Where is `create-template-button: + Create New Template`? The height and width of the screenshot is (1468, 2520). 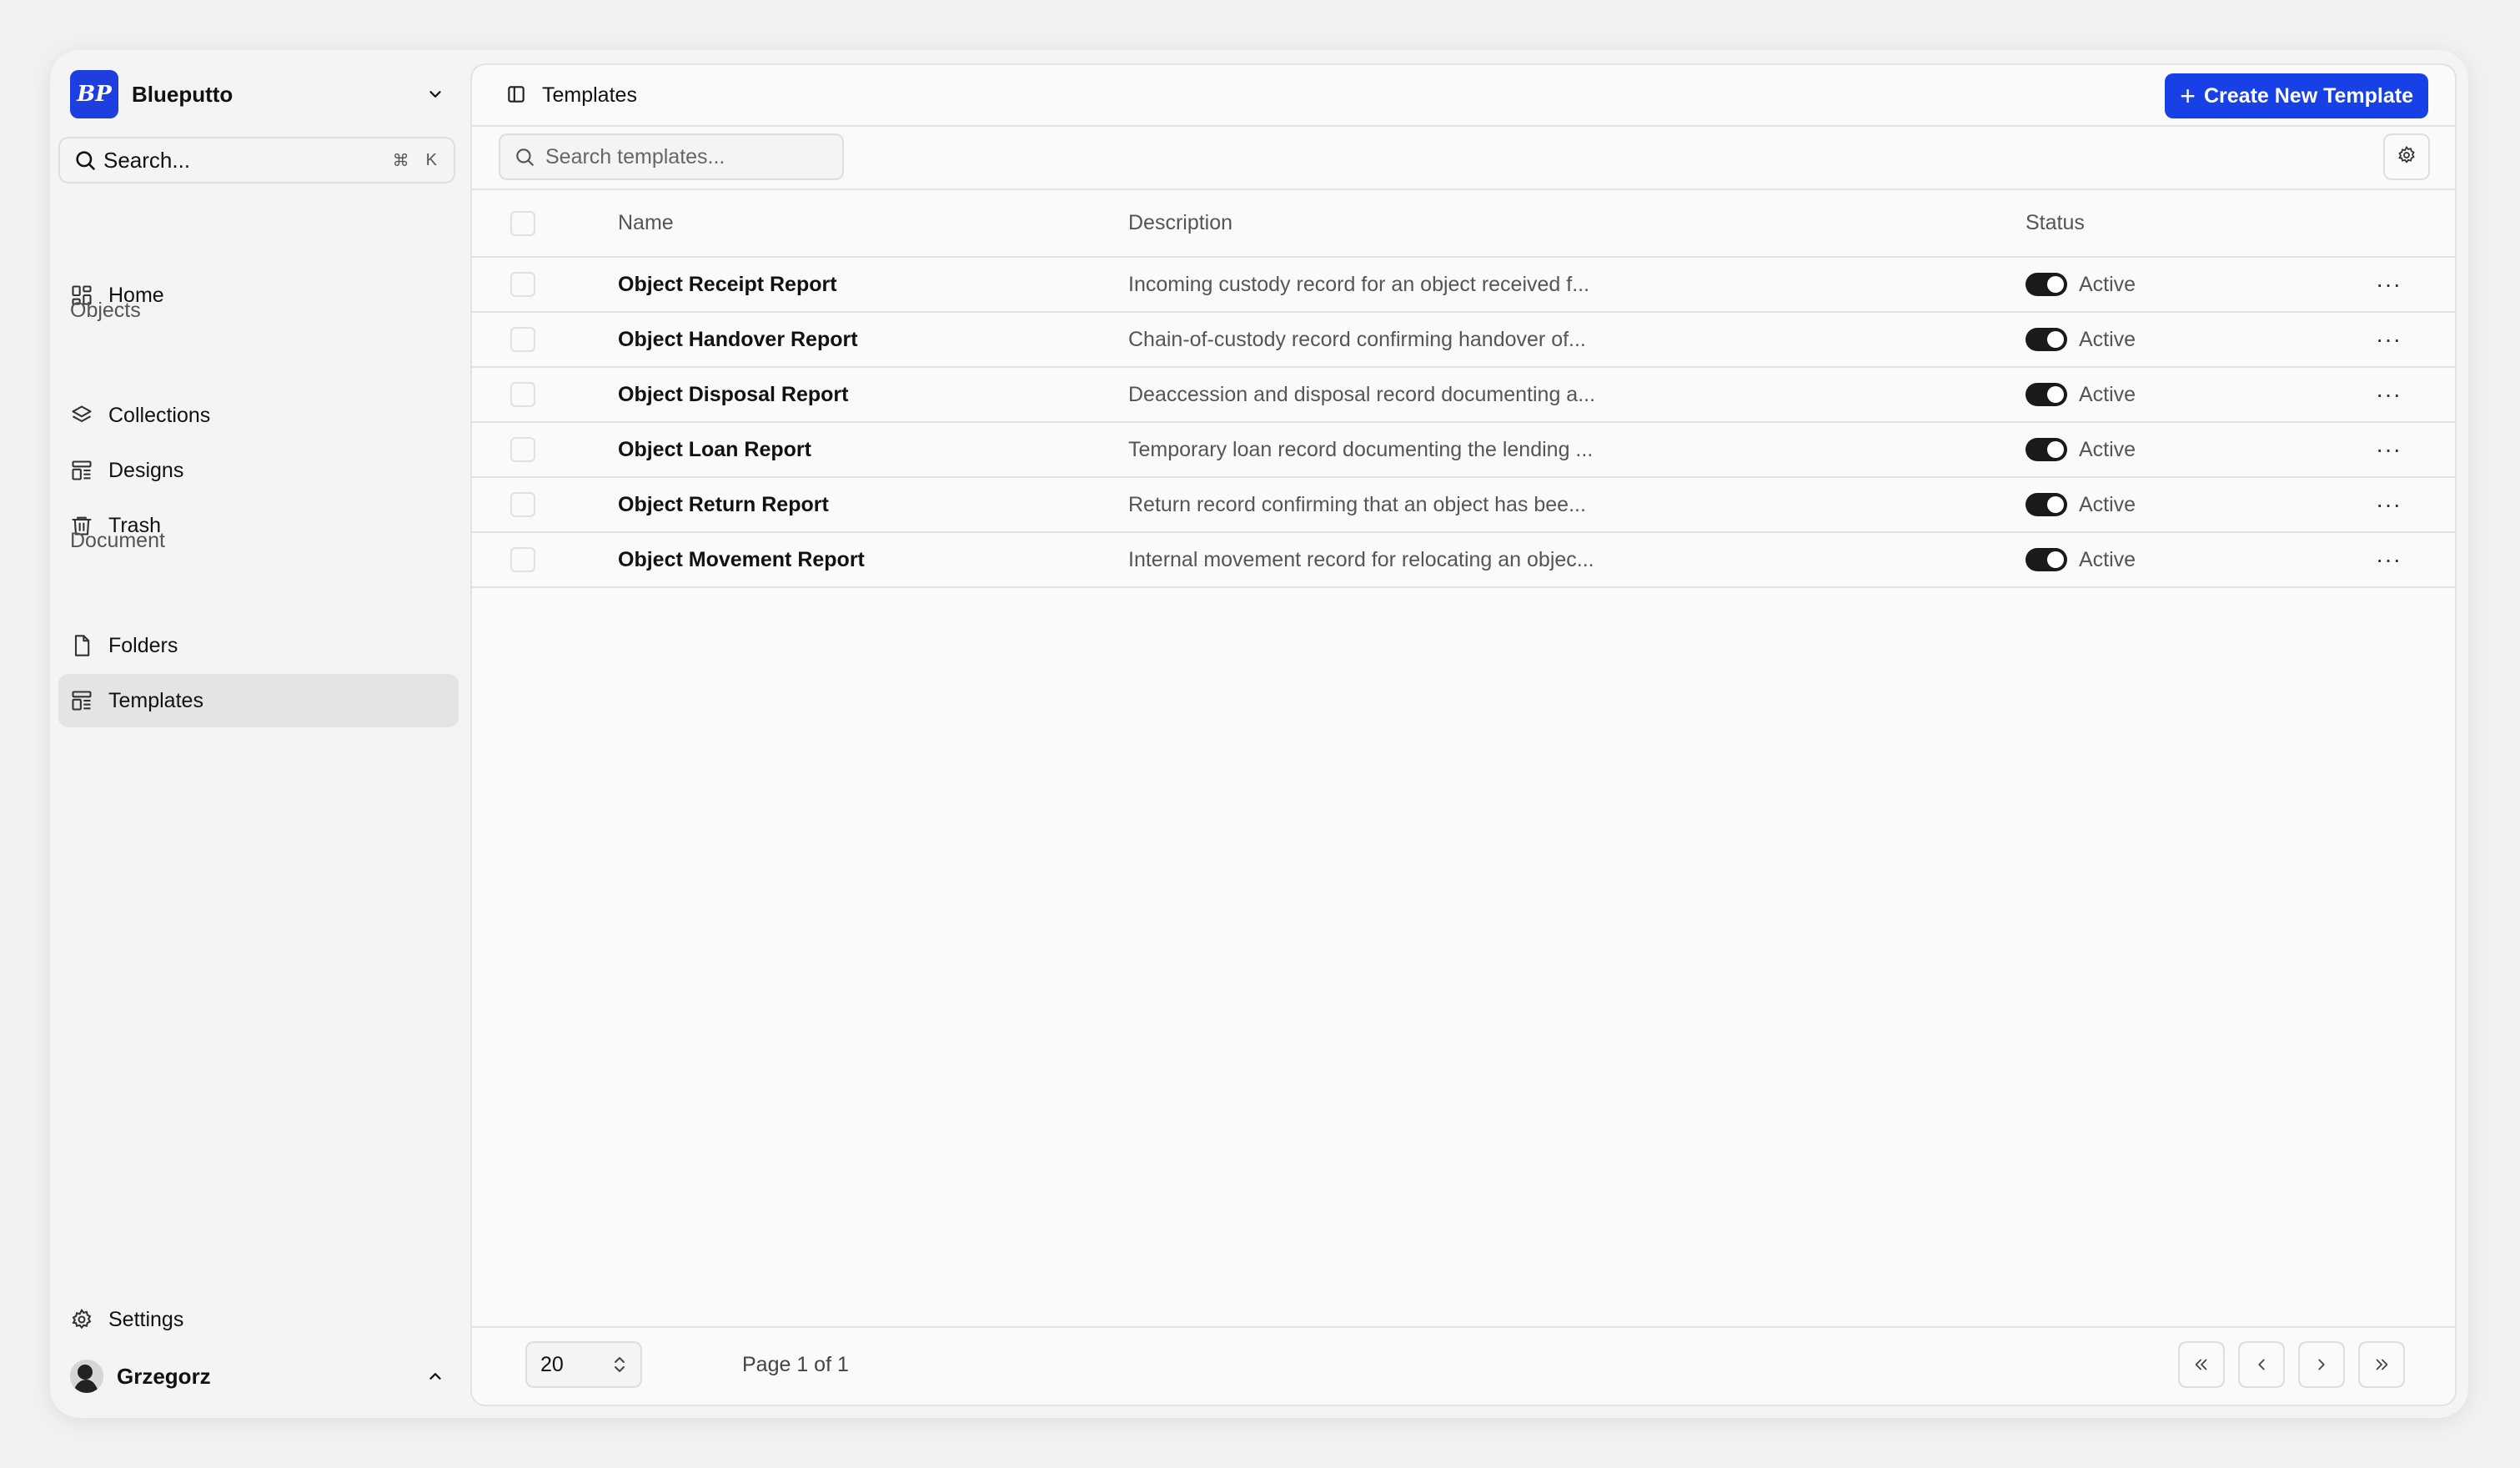 create-template-button: + Create New Template is located at coordinates (2296, 95).